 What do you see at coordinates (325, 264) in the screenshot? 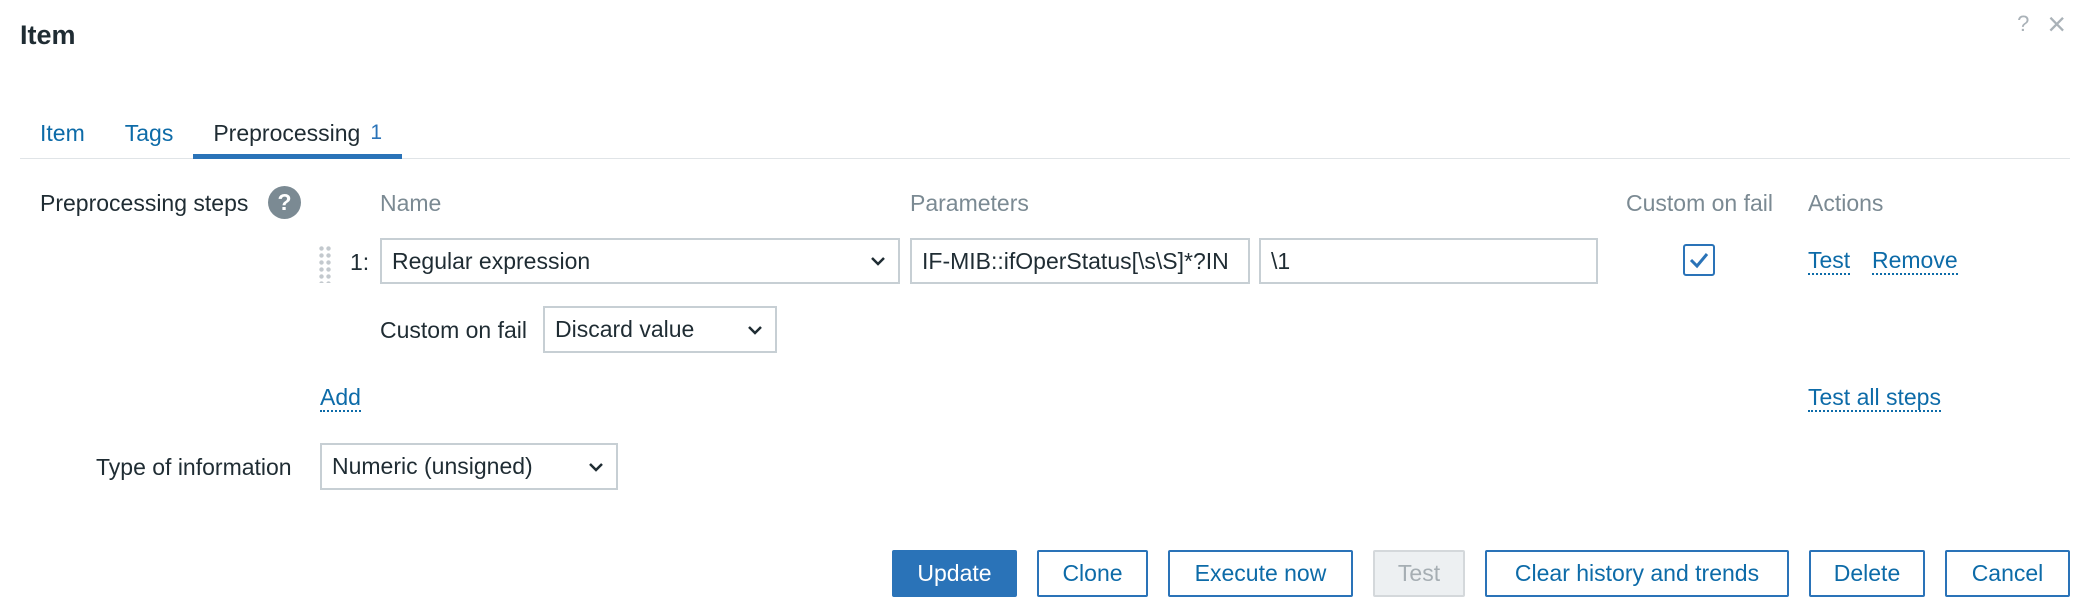
I see `drag-handle-icon` at bounding box center [325, 264].